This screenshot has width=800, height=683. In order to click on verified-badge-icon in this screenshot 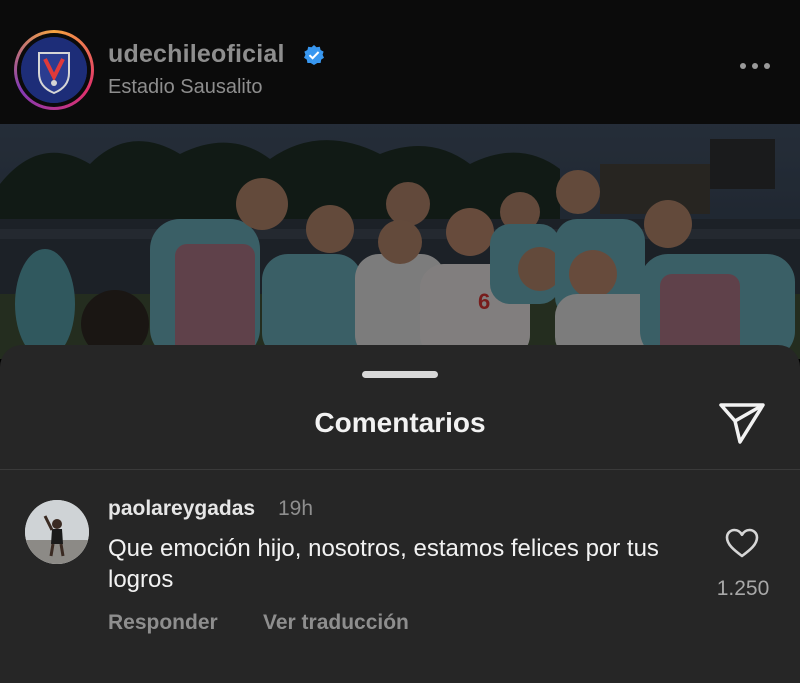, I will do `click(314, 55)`.